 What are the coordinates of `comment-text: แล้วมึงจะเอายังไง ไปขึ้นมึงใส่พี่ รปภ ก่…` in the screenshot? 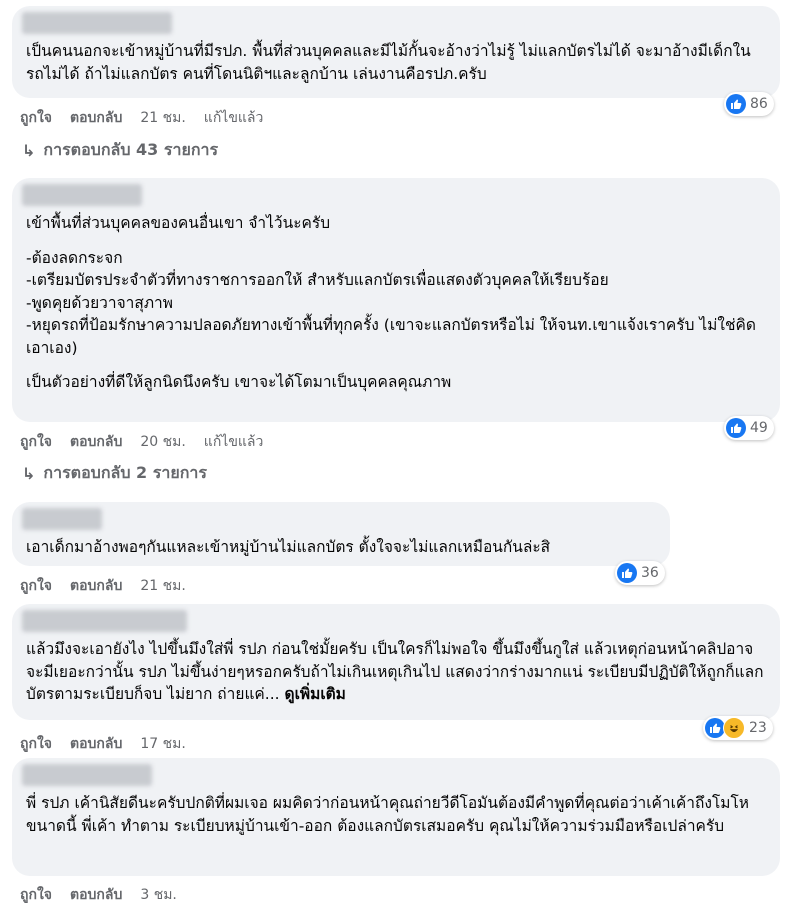 It's located at (395, 671).